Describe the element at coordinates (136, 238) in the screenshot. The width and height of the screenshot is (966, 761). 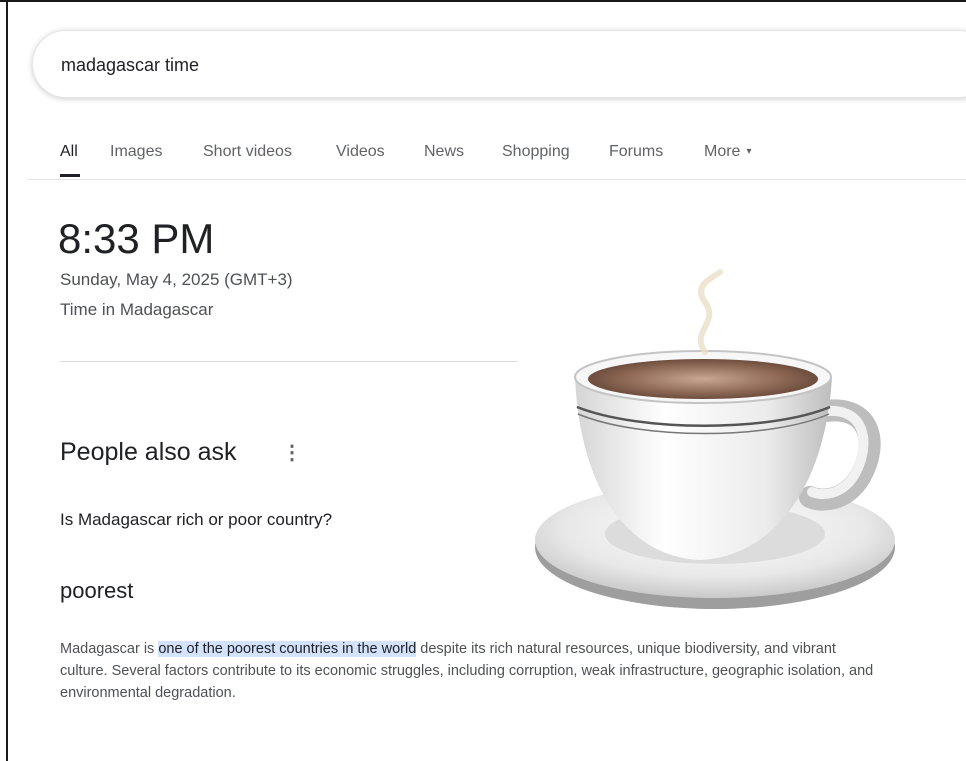
I see `clock-time: 8:33 PM` at that location.